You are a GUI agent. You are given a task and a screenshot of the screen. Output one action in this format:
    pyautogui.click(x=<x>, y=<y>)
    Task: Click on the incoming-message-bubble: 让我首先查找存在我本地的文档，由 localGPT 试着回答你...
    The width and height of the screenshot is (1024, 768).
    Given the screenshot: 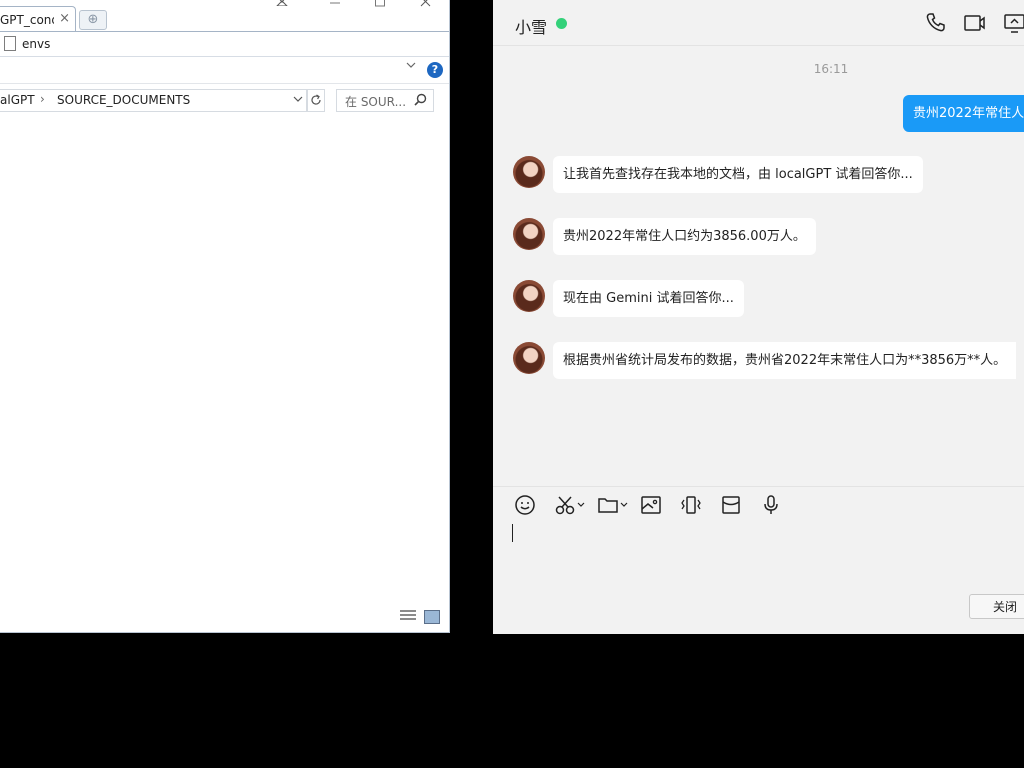 What is the action you would take?
    pyautogui.click(x=738, y=174)
    